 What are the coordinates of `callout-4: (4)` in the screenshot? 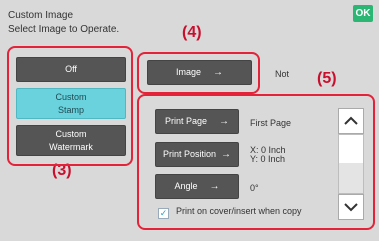 It's located at (192, 32).